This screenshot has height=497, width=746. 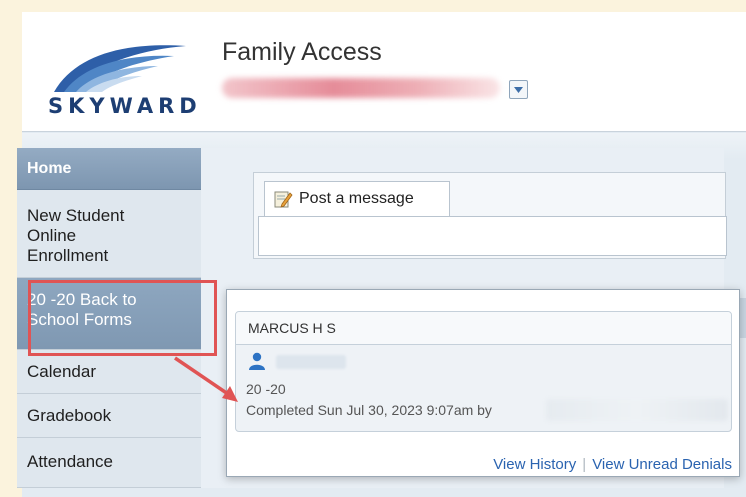 What do you see at coordinates (283, 199) in the screenshot?
I see `edit-message-icon` at bounding box center [283, 199].